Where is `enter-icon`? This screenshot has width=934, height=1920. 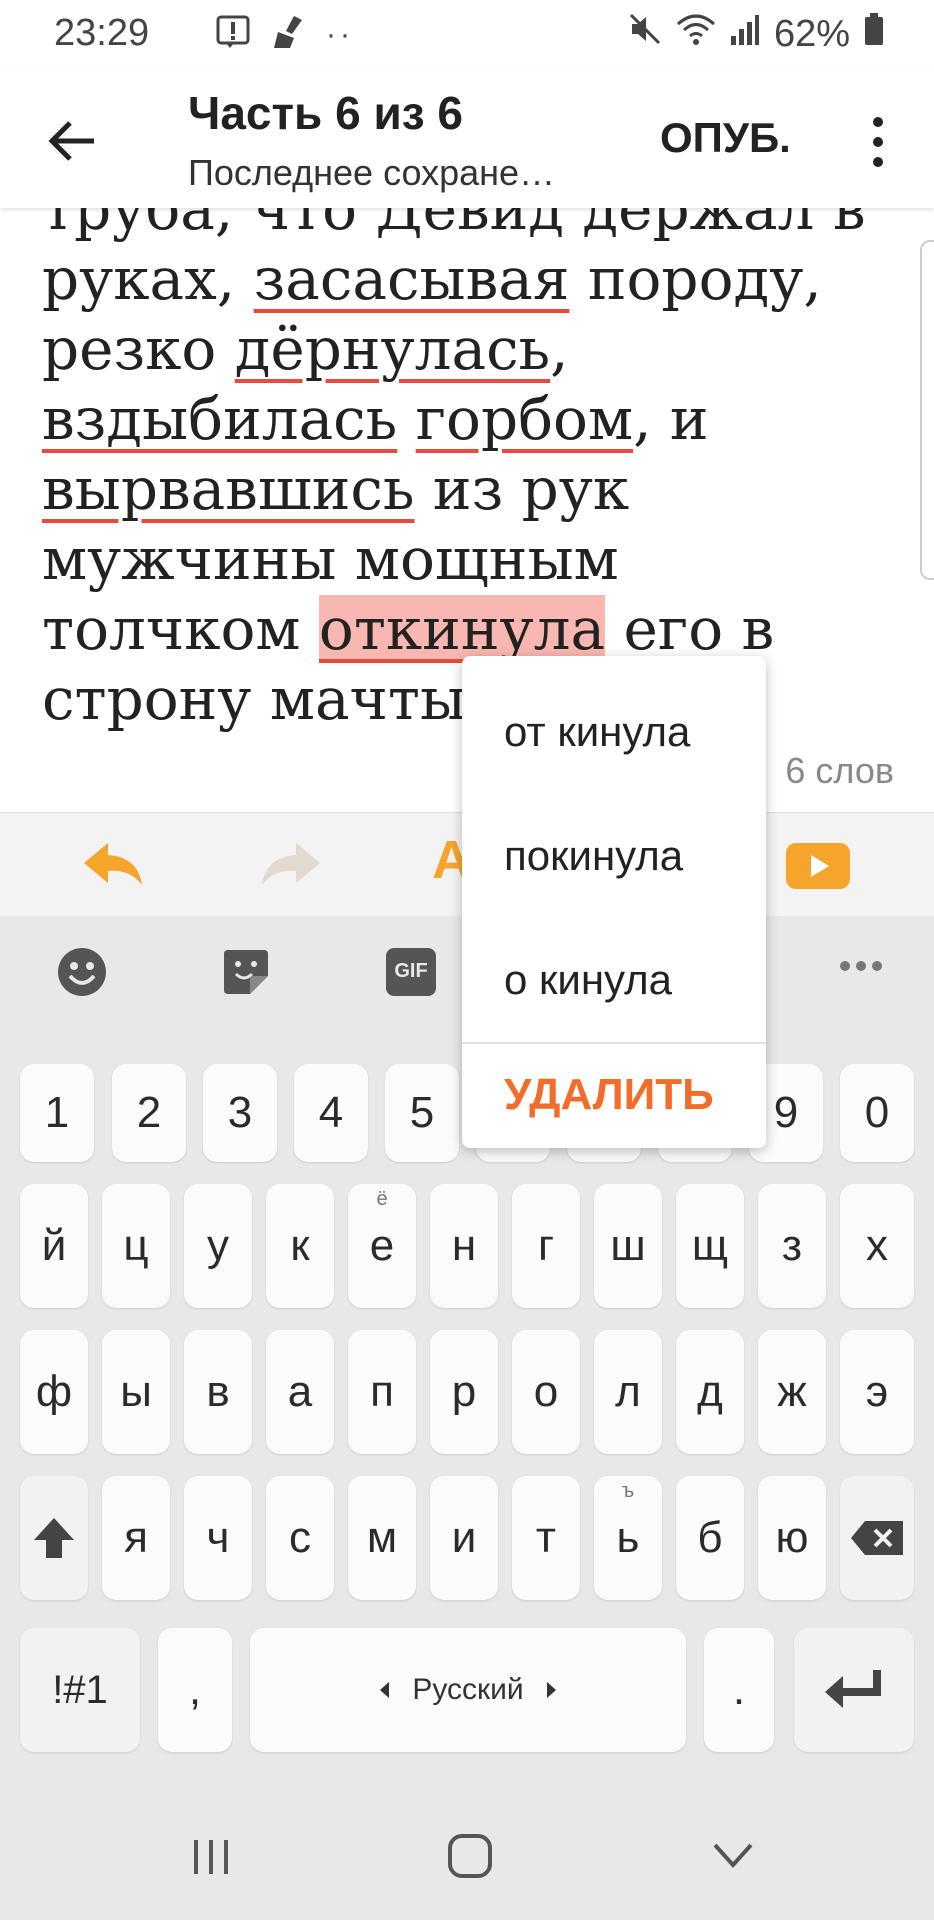
enter-icon is located at coordinates (853, 1689).